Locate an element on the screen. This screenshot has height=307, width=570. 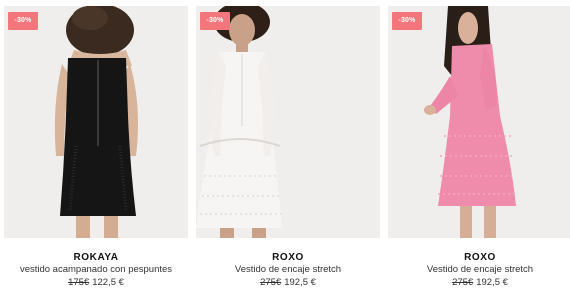
product-brand: ROKAYA is located at coordinates (96, 257).